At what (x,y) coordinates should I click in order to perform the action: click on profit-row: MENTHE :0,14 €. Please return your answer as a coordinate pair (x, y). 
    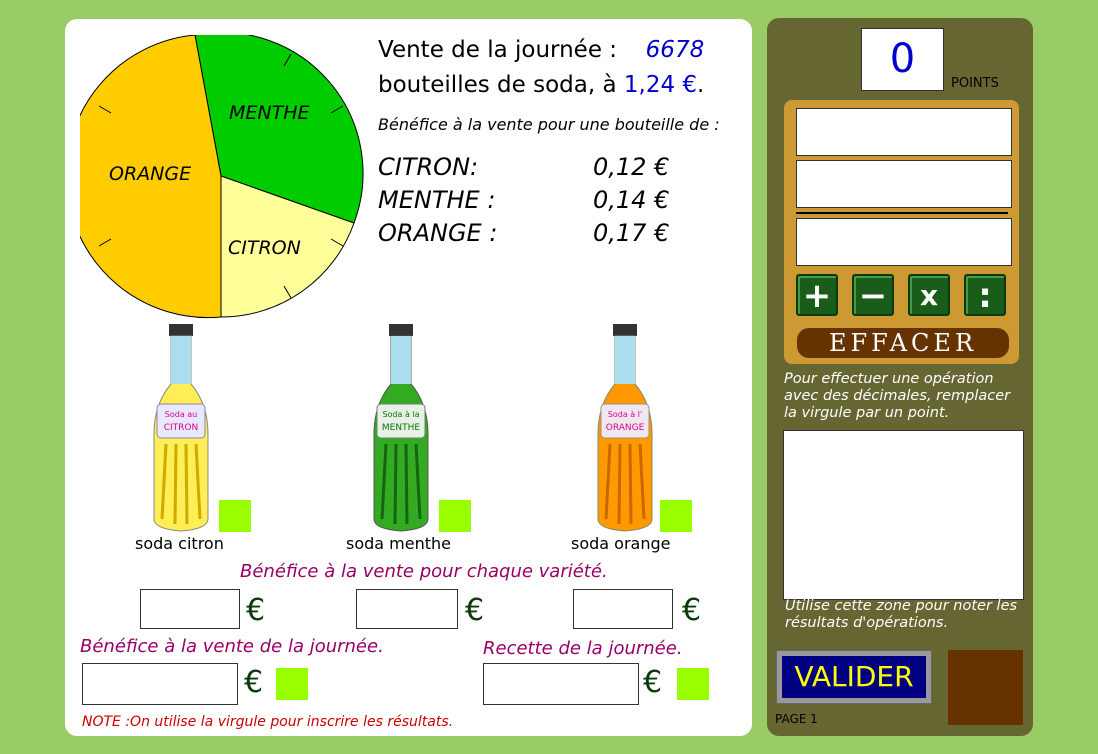
    Looking at the image, I should click on (524, 200).